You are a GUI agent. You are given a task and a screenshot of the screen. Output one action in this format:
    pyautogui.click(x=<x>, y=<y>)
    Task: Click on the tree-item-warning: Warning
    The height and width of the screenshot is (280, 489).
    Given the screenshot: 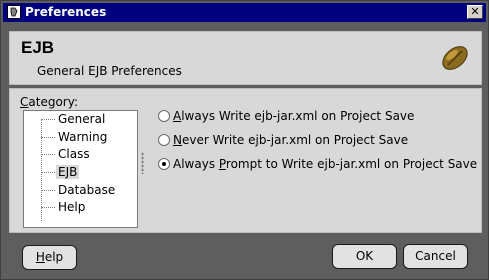 What is the action you would take?
    pyautogui.click(x=74, y=137)
    